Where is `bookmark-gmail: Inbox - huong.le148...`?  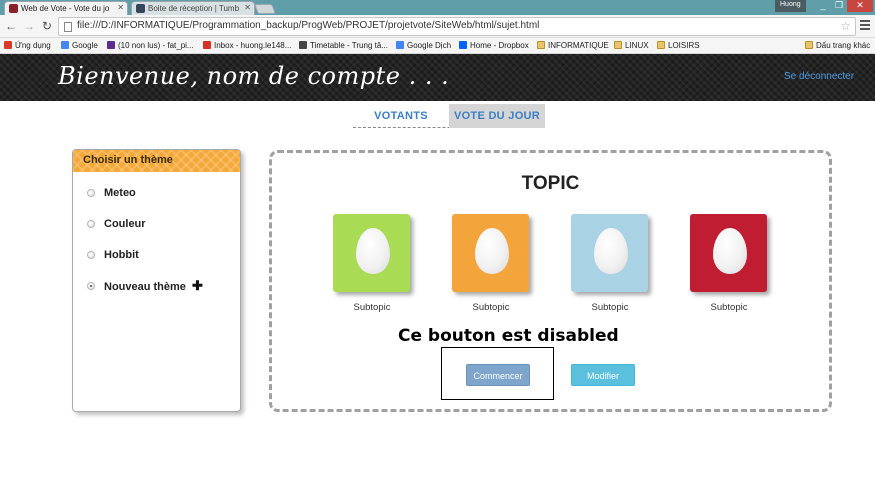
bookmark-gmail: Inbox - huong.le148... is located at coordinates (247, 46).